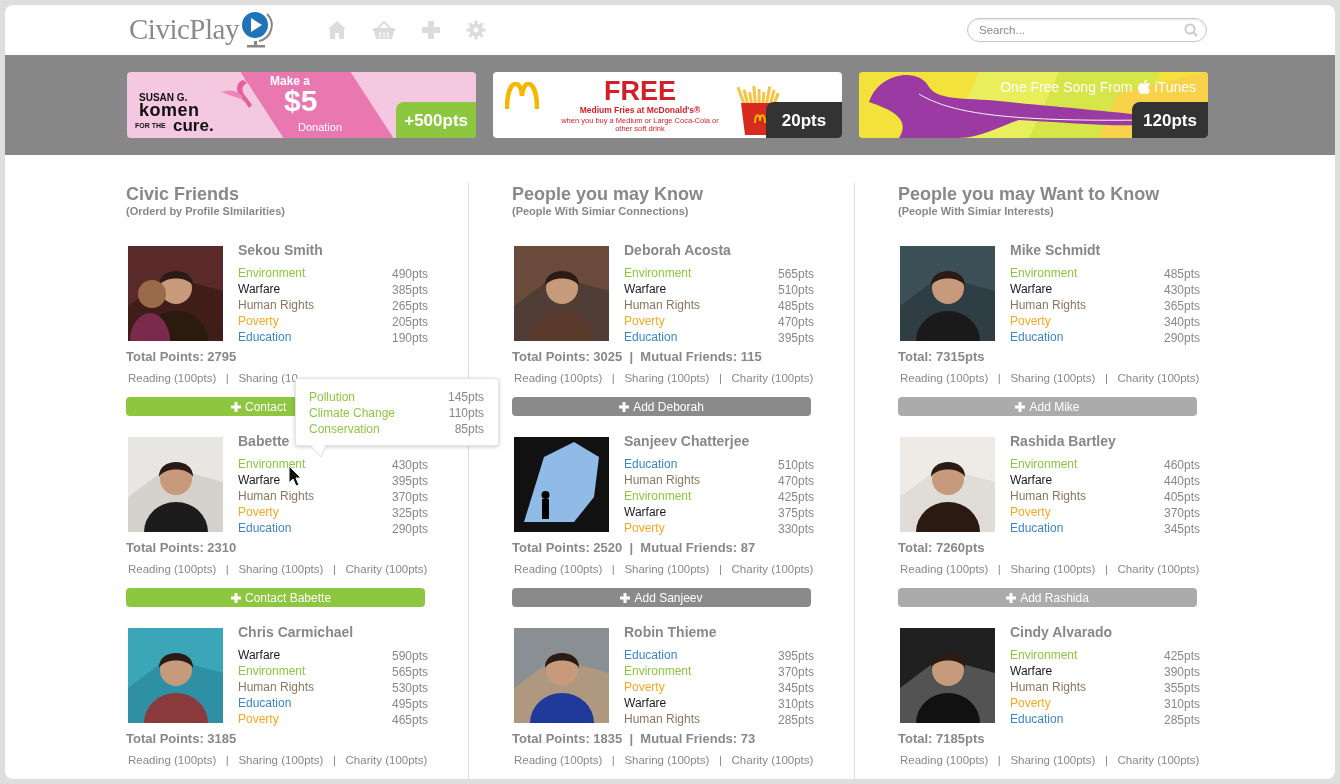  I want to click on brand-text: iTunes, so click(1175, 87).